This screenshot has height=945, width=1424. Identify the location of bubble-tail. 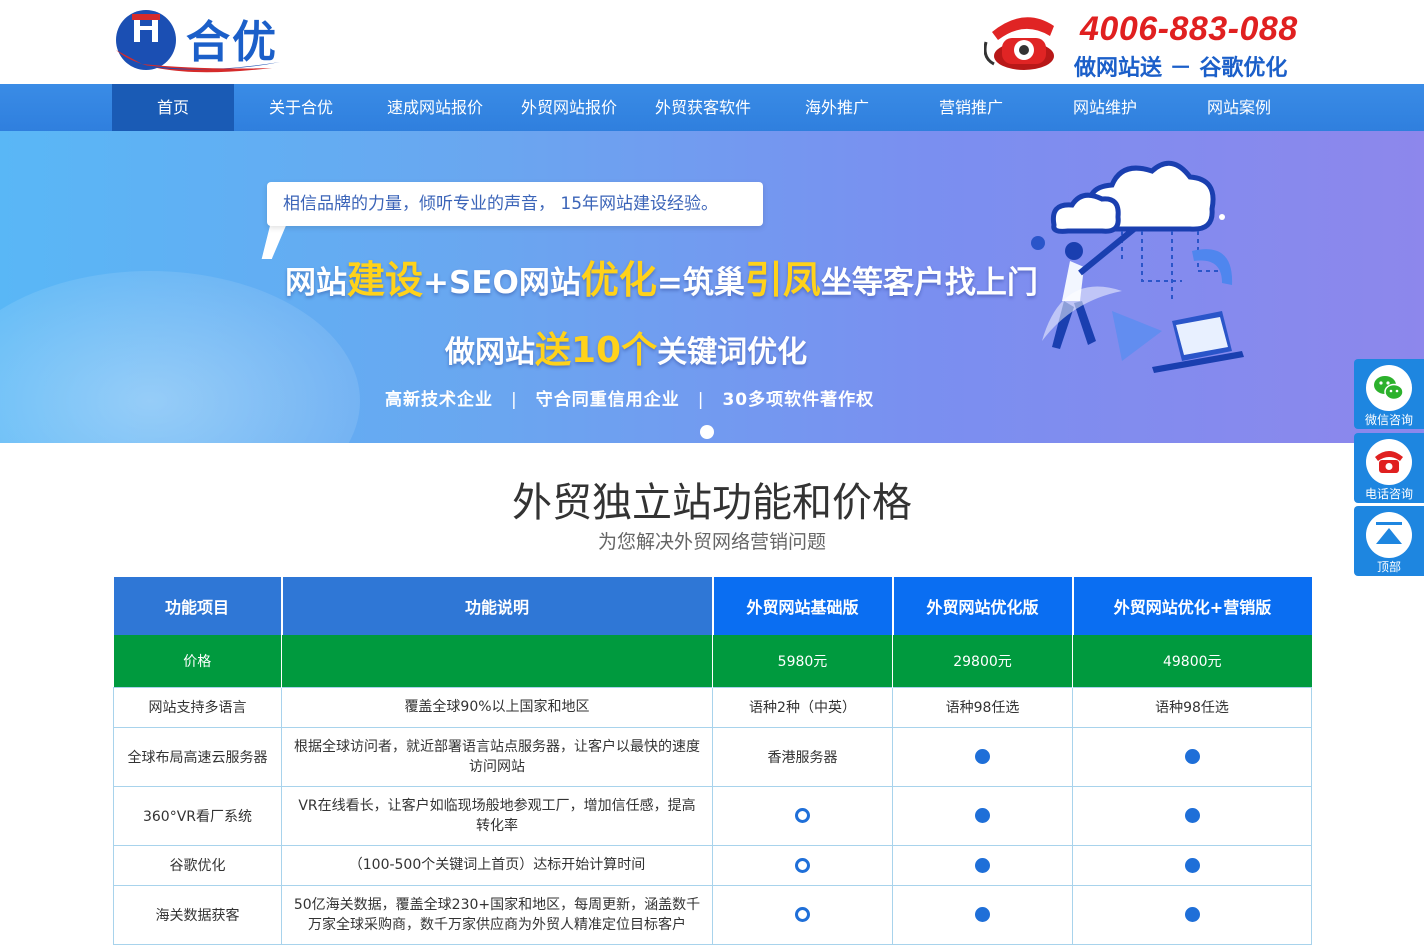
(274, 242).